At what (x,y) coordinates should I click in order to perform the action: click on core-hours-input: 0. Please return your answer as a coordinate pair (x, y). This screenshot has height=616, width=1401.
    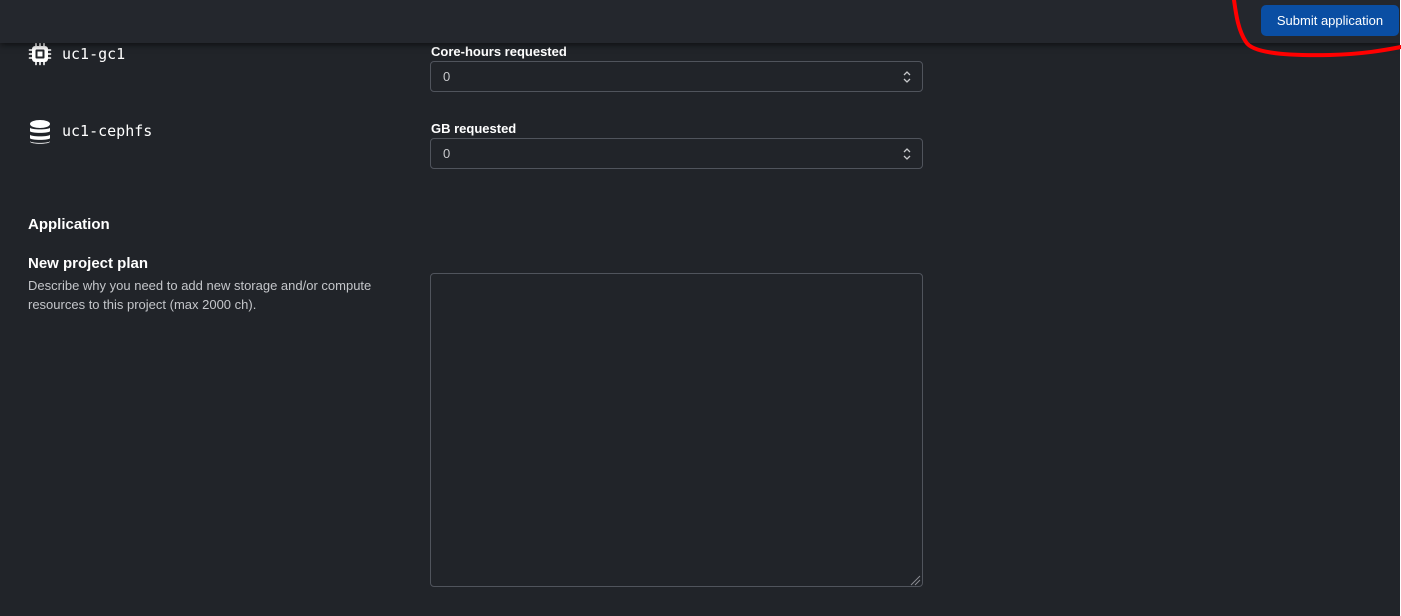
    Looking at the image, I should click on (676, 76).